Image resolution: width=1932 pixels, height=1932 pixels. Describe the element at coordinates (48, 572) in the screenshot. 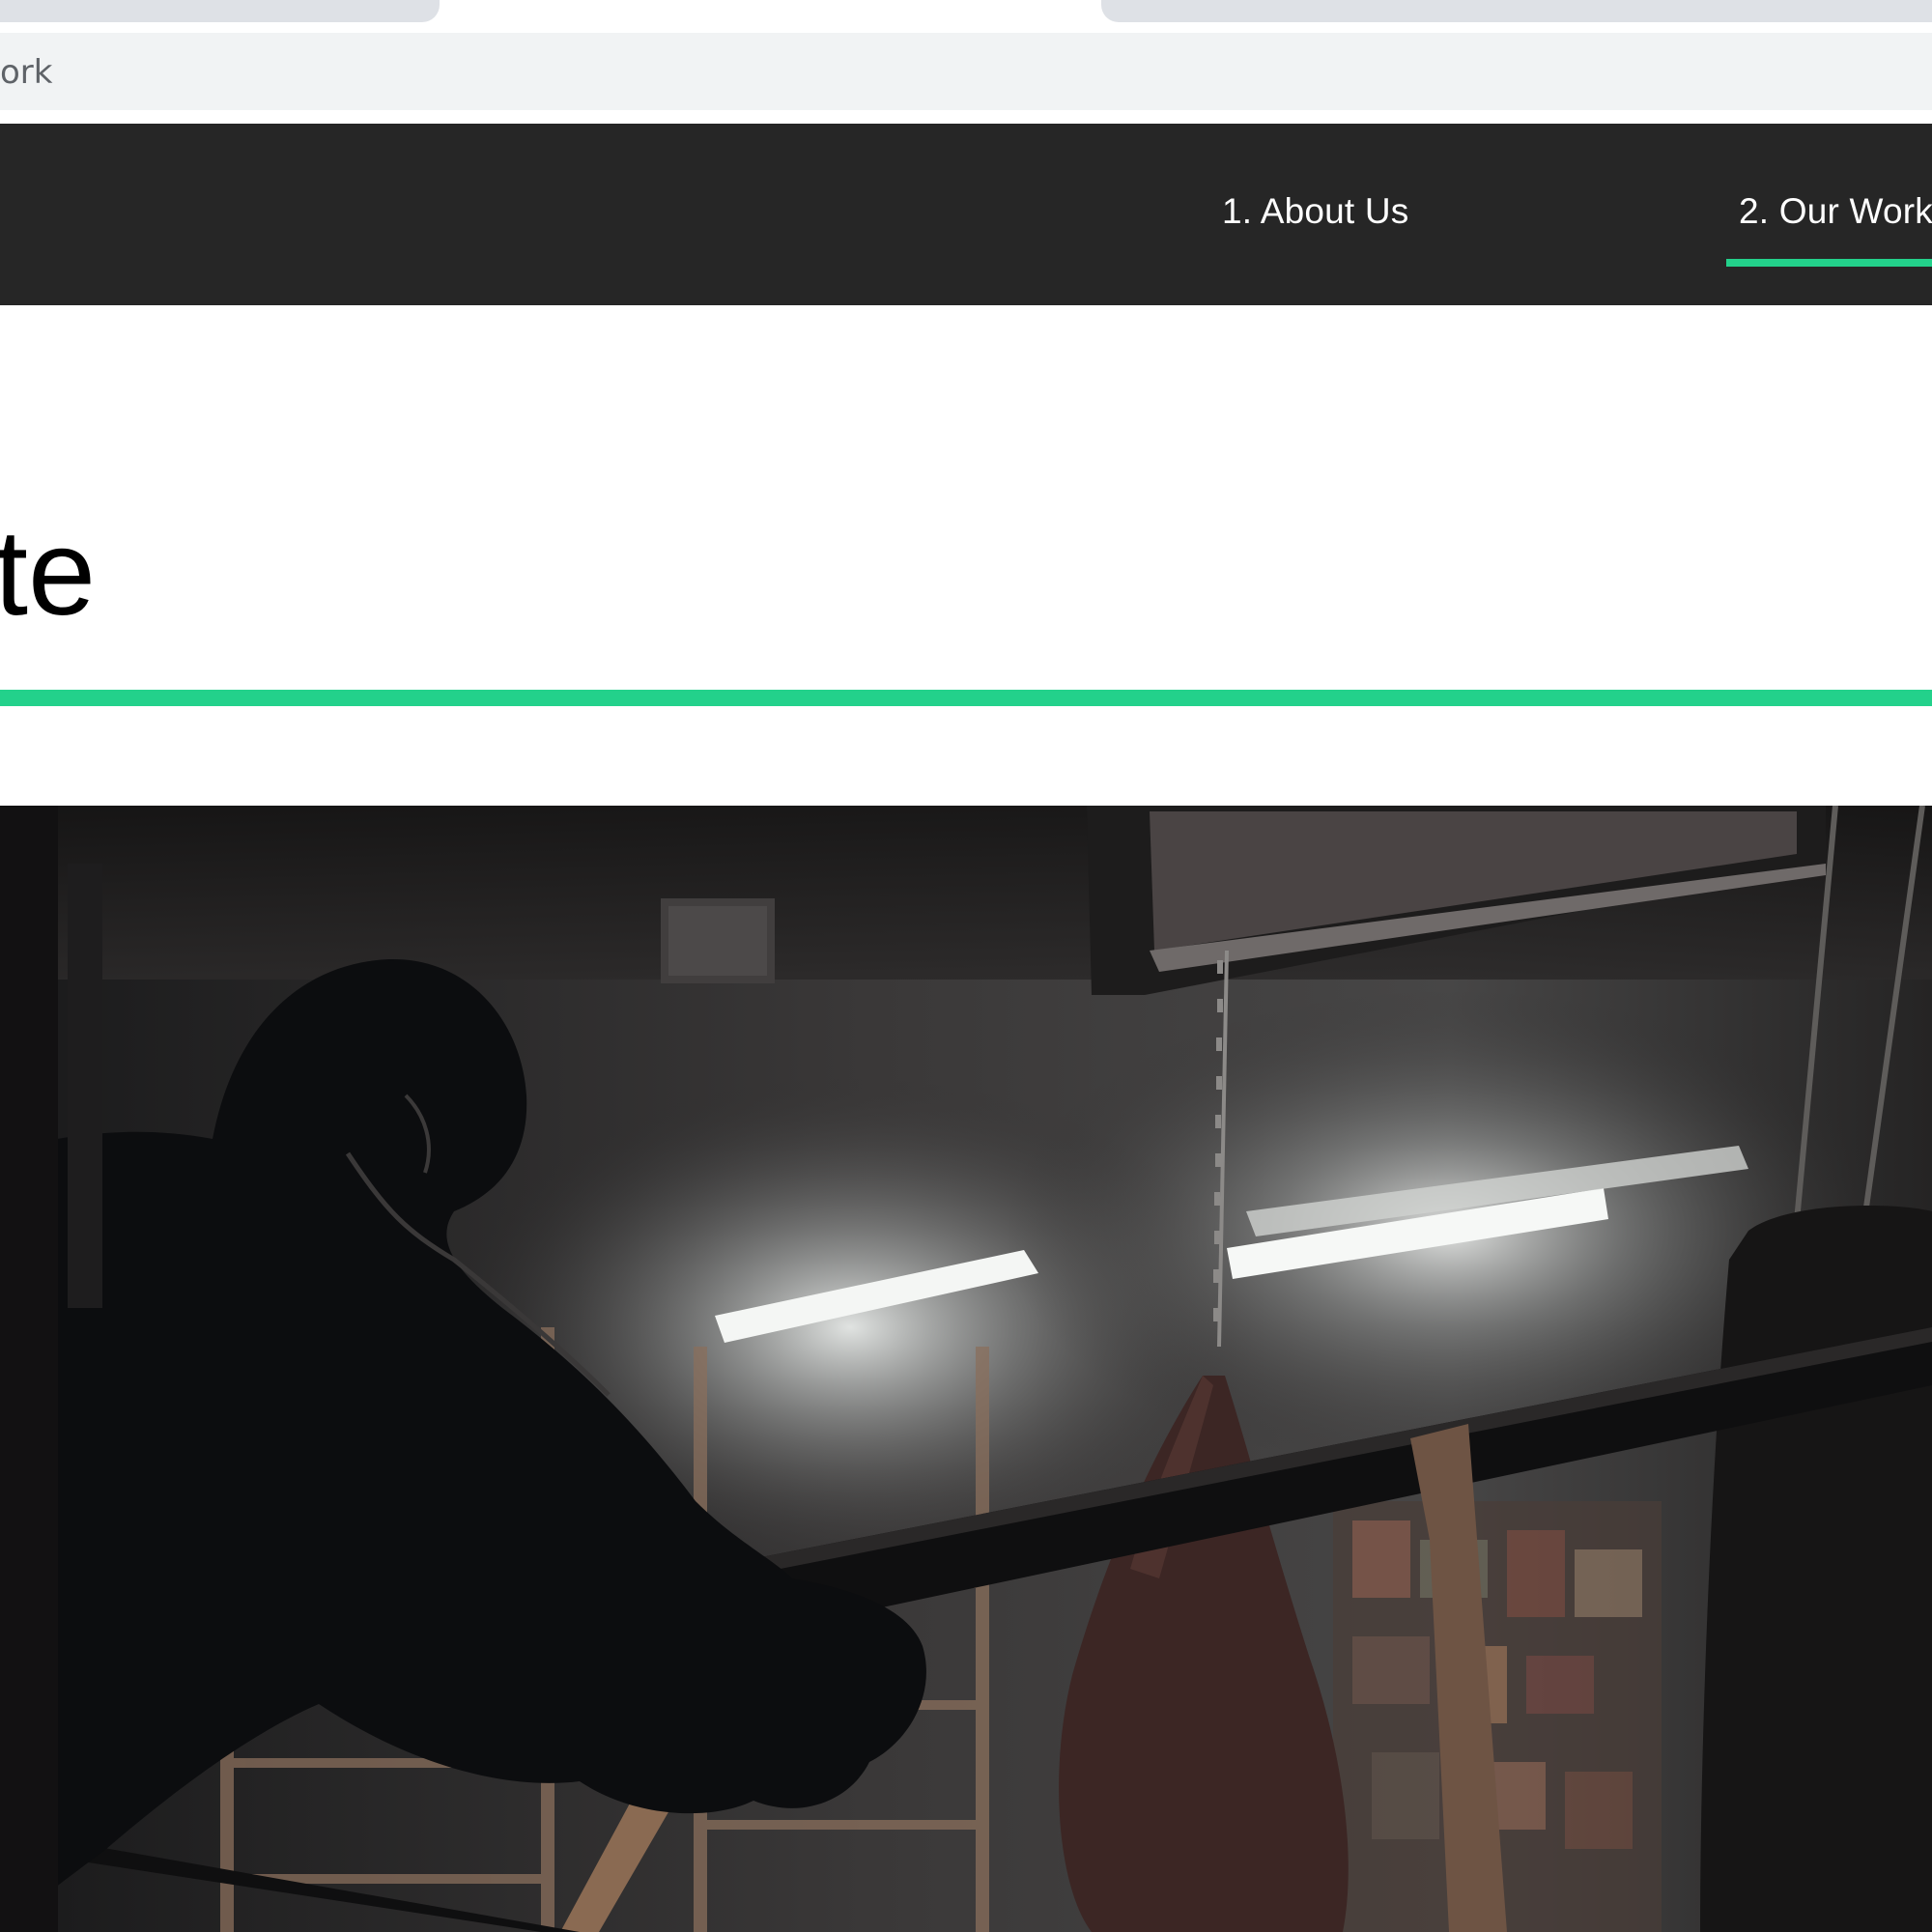

I see `page-heading: te` at that location.